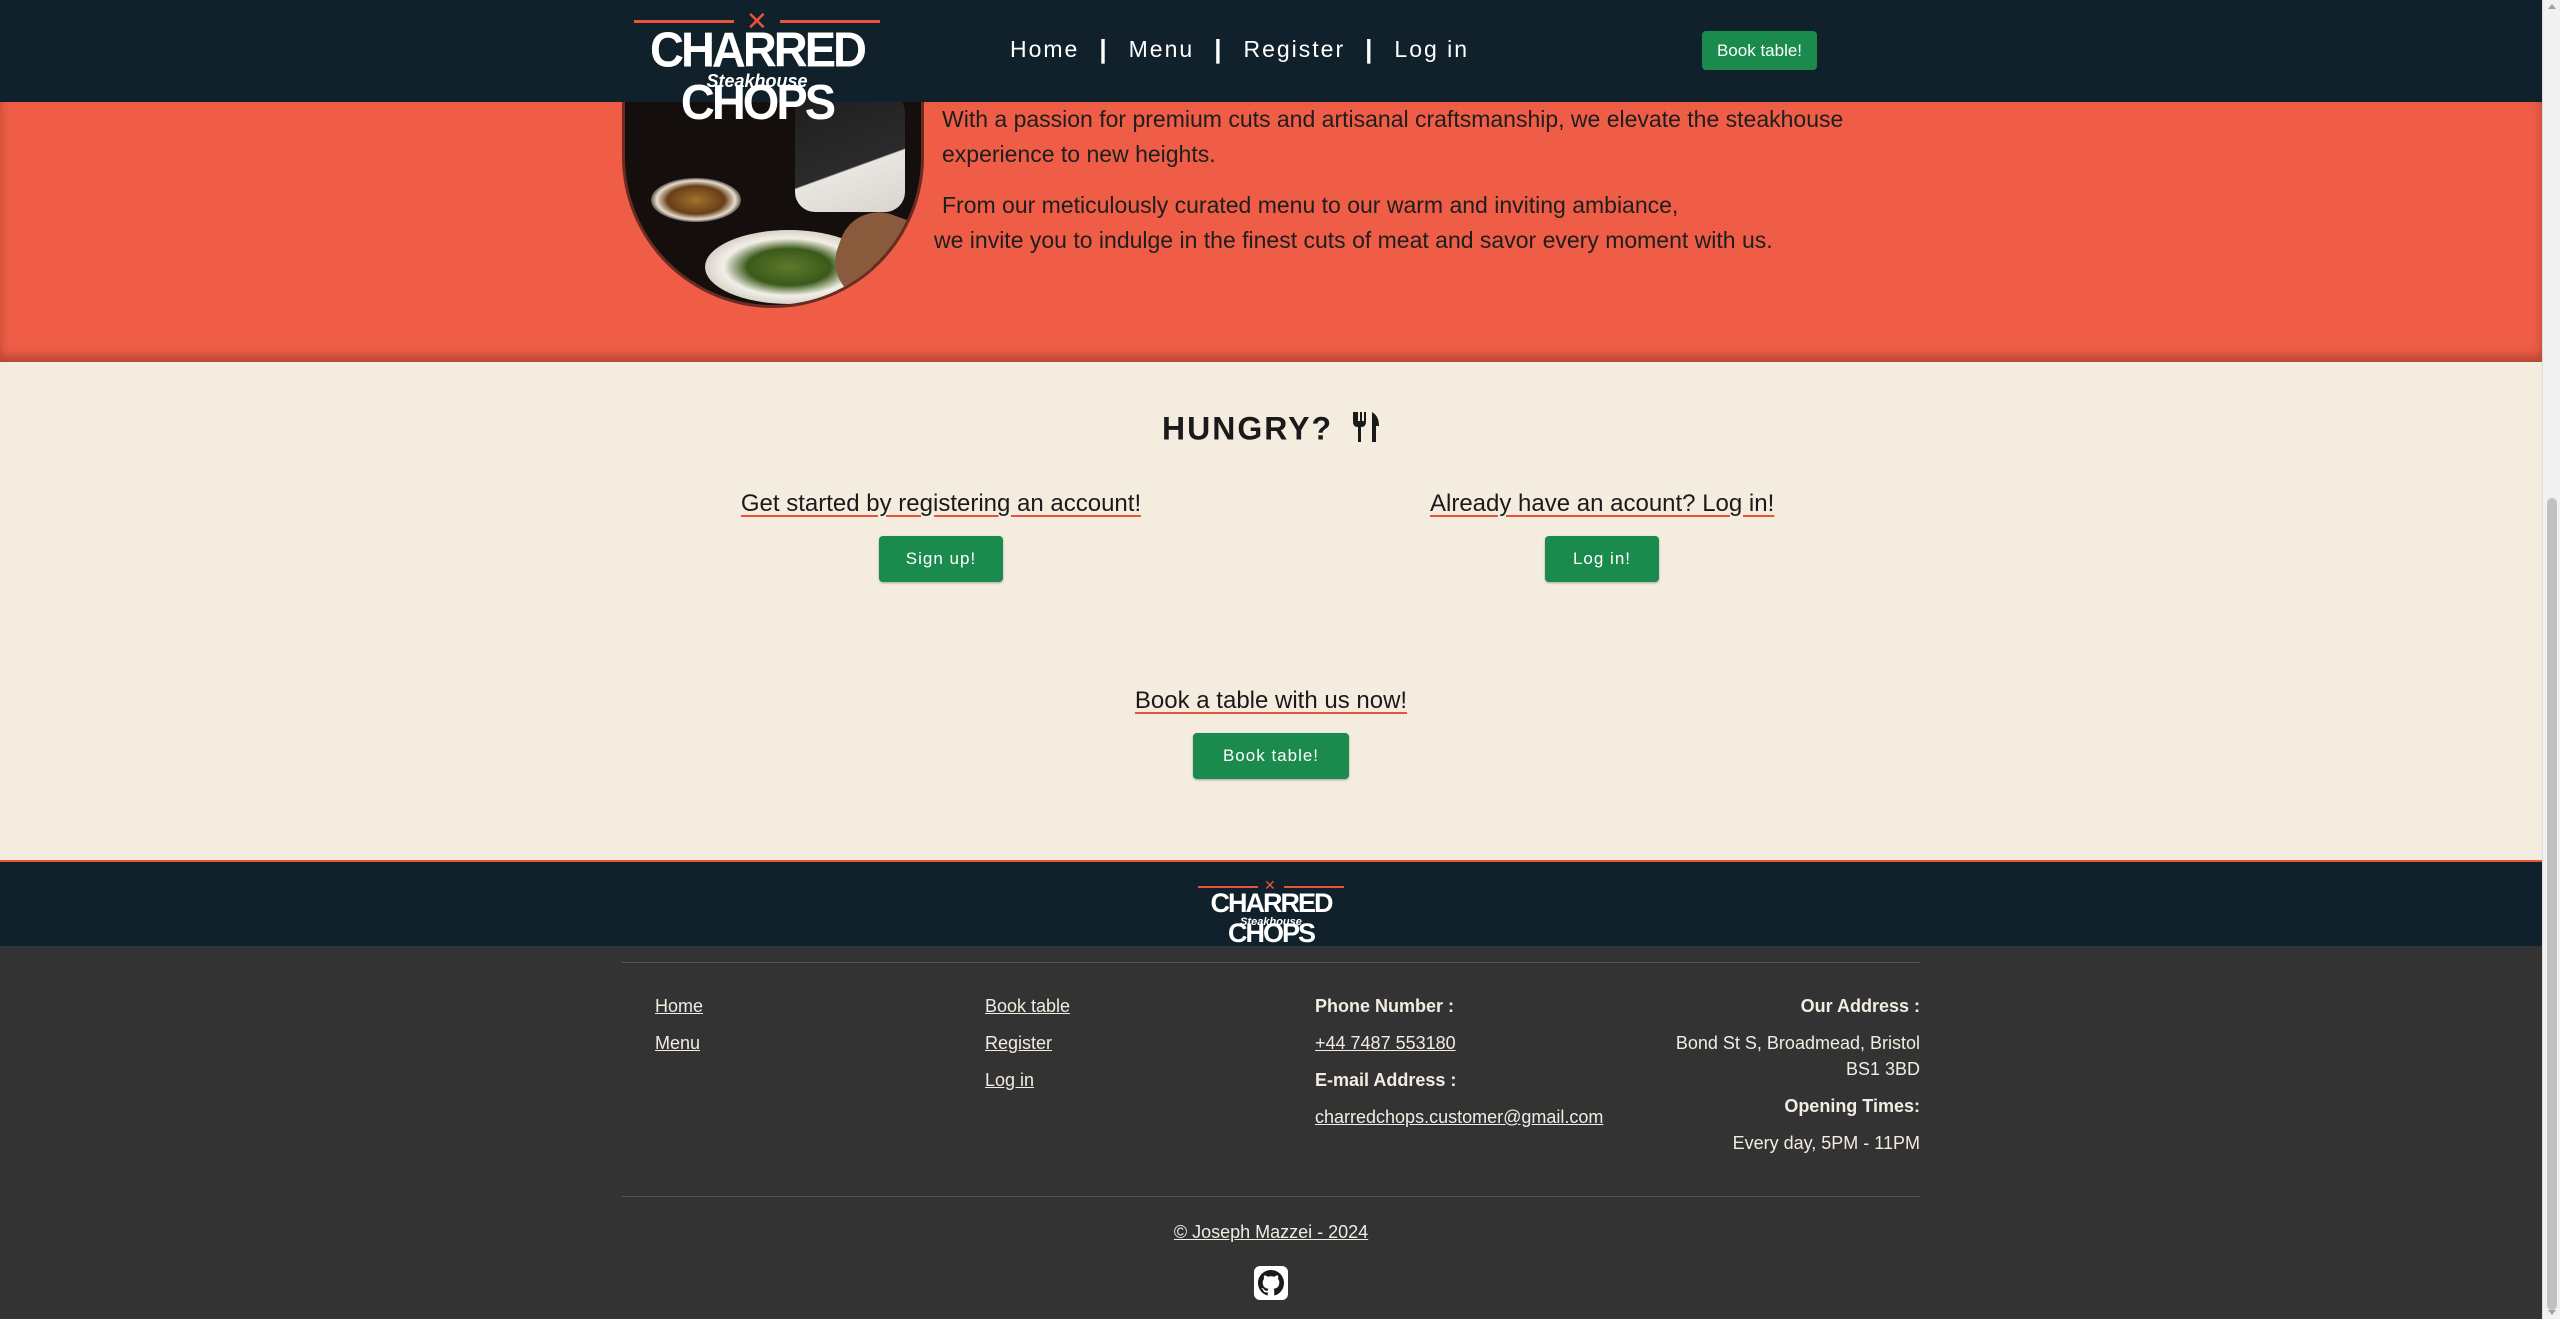 The width and height of the screenshot is (2560, 1319). Describe the element at coordinates (757, 81) in the screenshot. I see `logo-tagline: Steakhouse` at that location.